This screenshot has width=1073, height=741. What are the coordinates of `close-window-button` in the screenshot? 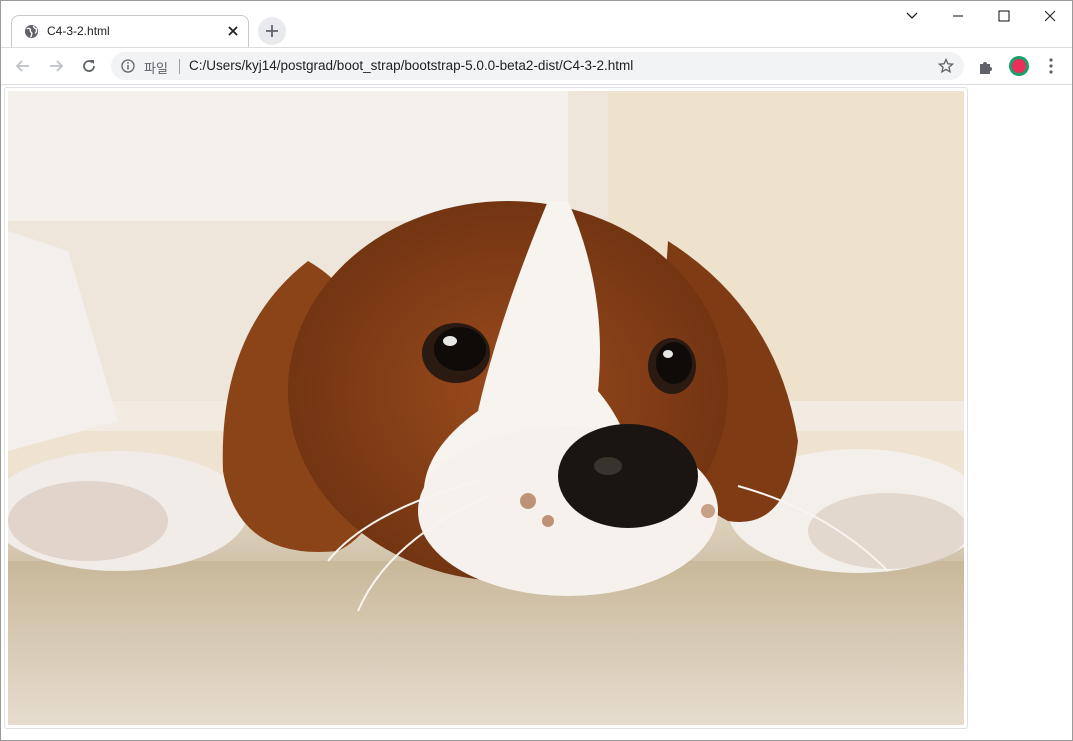 It's located at (1049, 16).